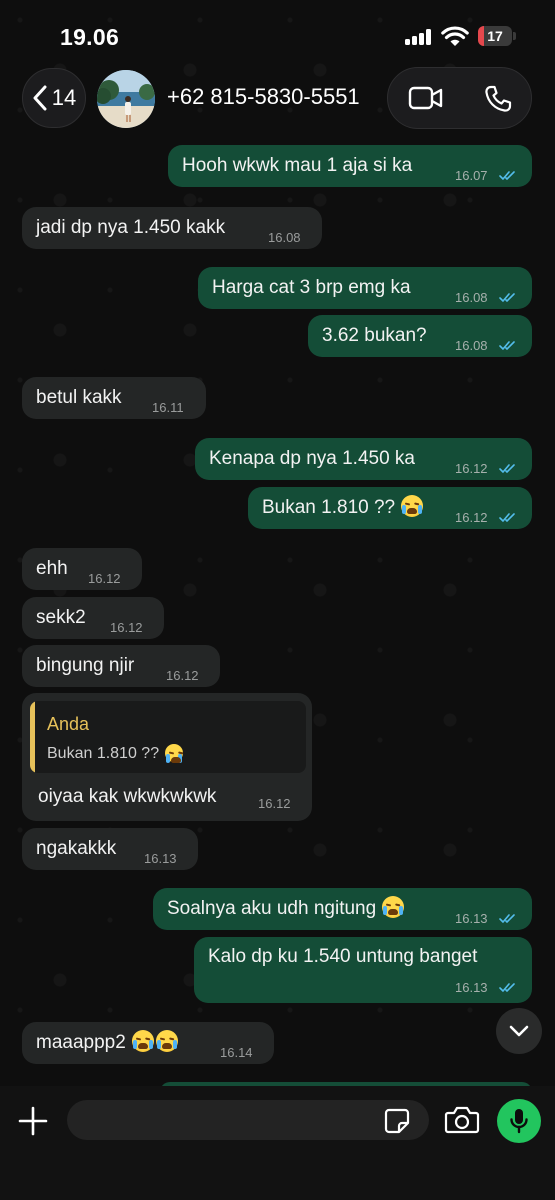 This screenshot has height=1200, width=555. I want to click on microphone-icon, so click(519, 1121).